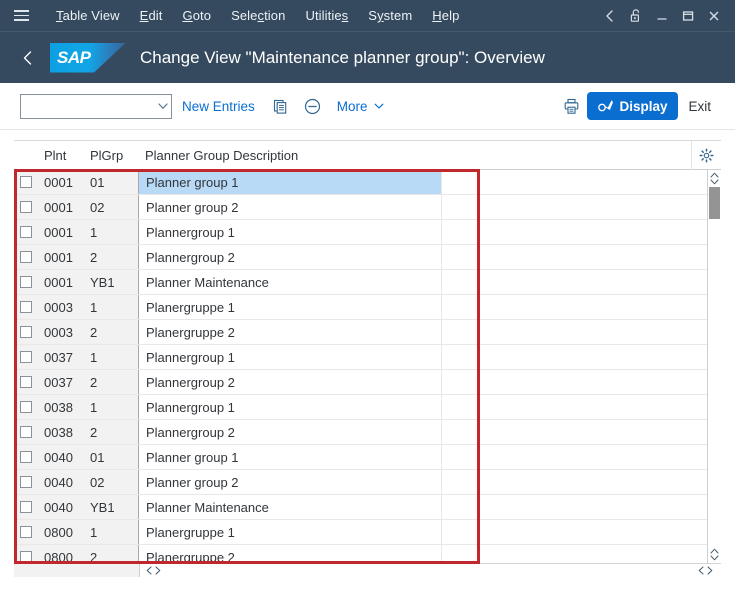  I want to click on cell-planner-group-description: Planner group 1, so click(289, 182).